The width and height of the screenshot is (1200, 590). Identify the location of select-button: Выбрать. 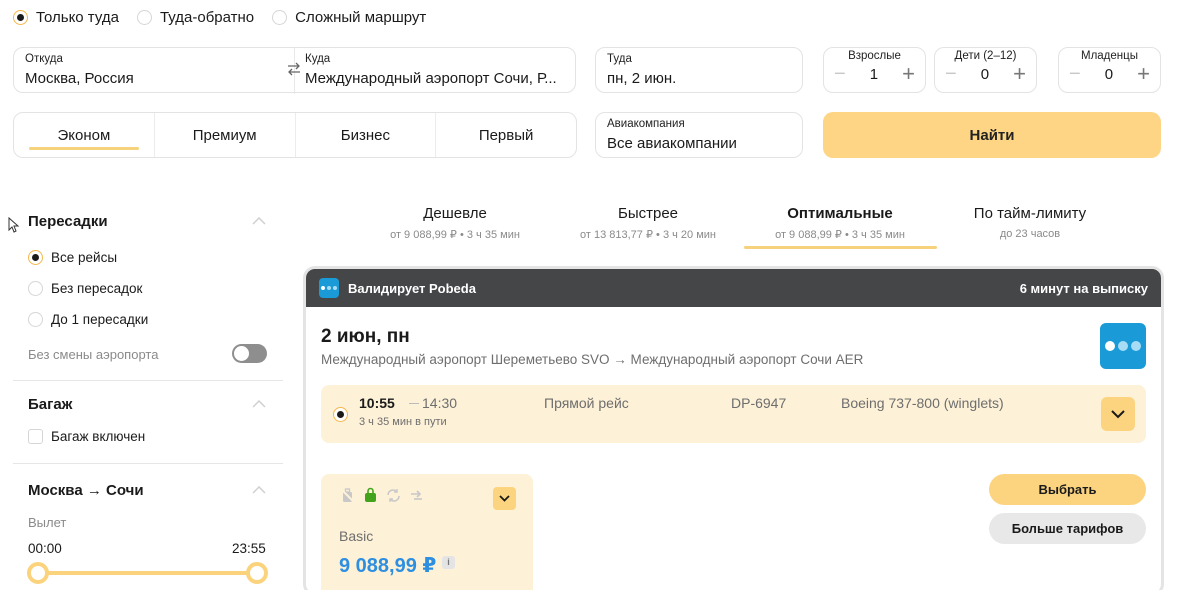
(1067, 489).